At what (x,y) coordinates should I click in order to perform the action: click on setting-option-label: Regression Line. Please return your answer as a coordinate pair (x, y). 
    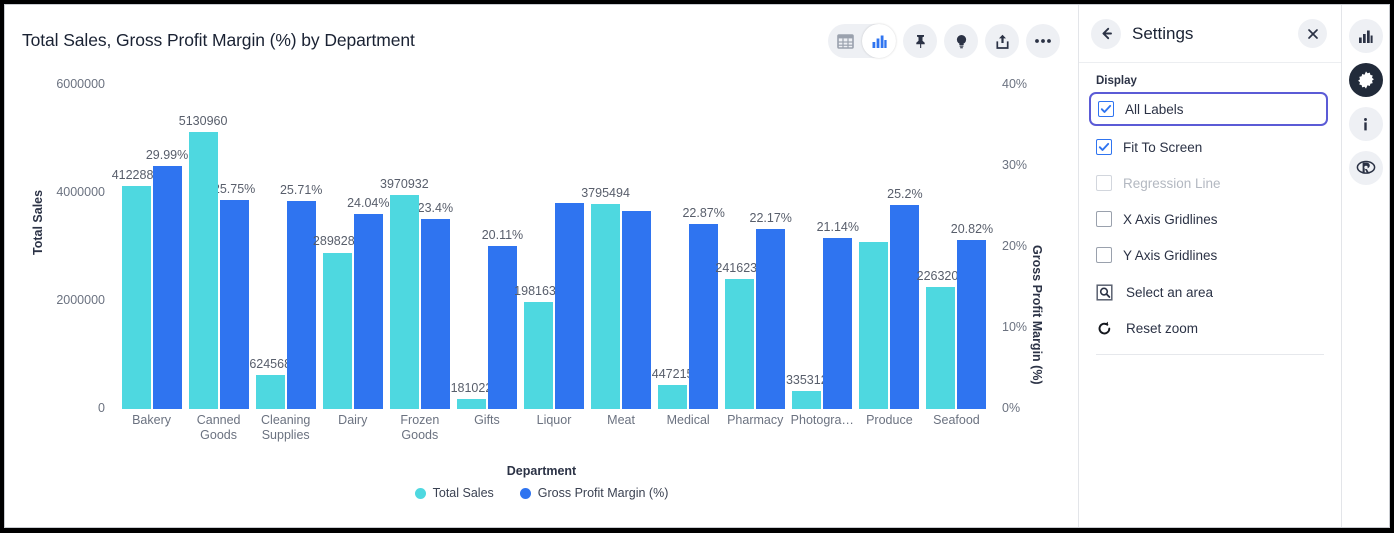
    Looking at the image, I should click on (1172, 183).